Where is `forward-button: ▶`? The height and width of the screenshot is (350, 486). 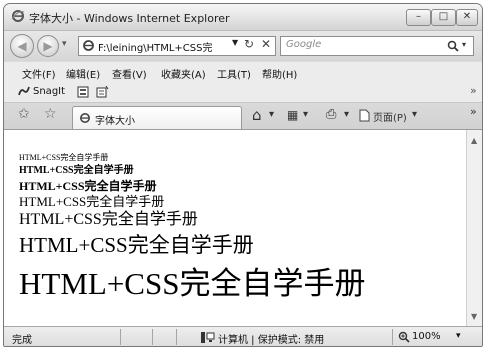
forward-button: ▶ is located at coordinates (48, 46).